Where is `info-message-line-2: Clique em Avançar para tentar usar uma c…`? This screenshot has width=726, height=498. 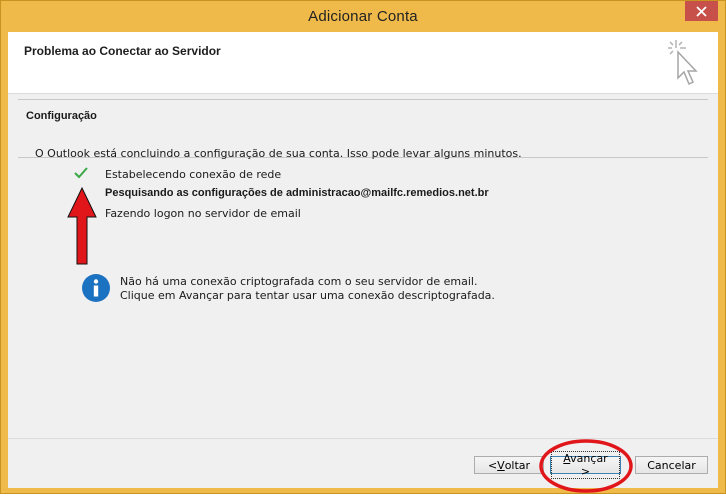
info-message-line-2: Clique em Avançar para tentar usar uma c… is located at coordinates (307, 295).